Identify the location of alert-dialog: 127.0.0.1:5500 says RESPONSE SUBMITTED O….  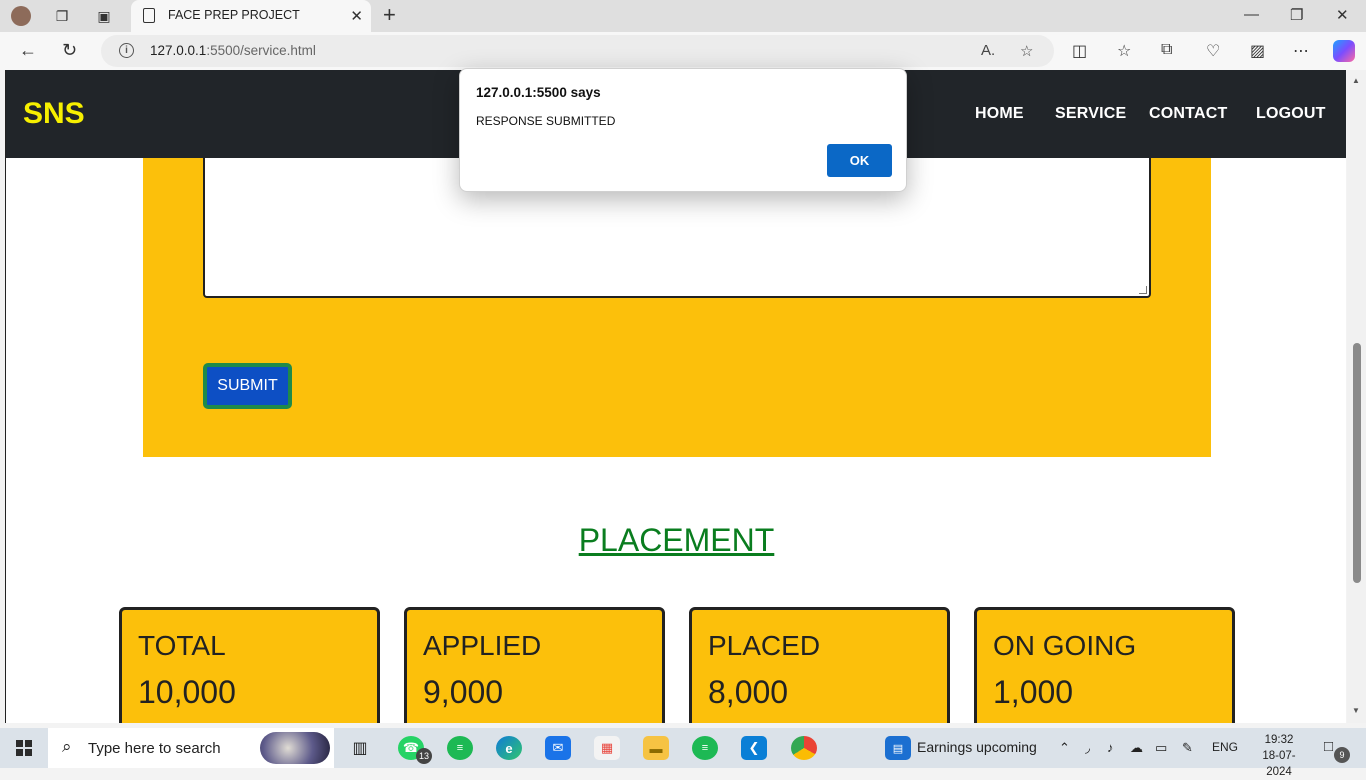
(683, 130).